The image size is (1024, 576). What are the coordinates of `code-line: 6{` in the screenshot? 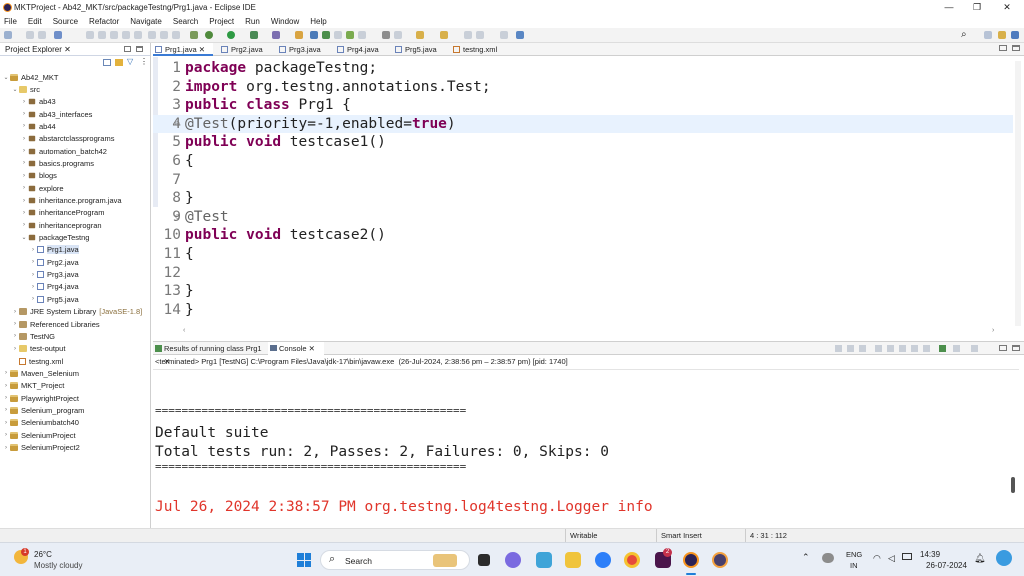 It's located at (583, 161).